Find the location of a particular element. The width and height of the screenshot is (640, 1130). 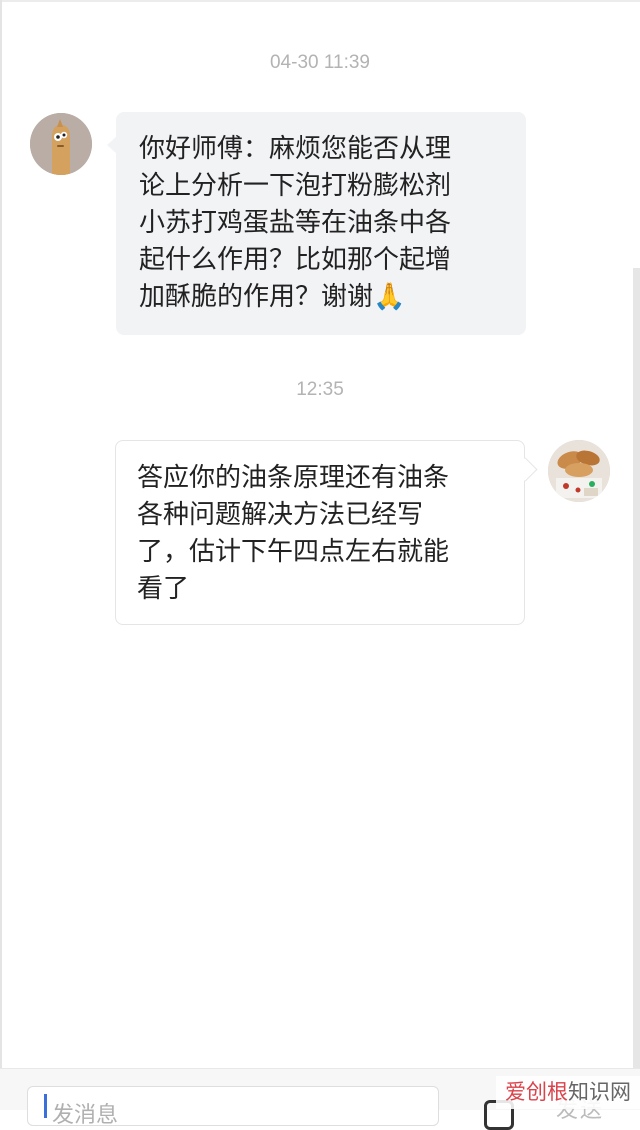

message-text-line: 小苏打鸡蛋盐等在油条中各 is located at coordinates (295, 223).